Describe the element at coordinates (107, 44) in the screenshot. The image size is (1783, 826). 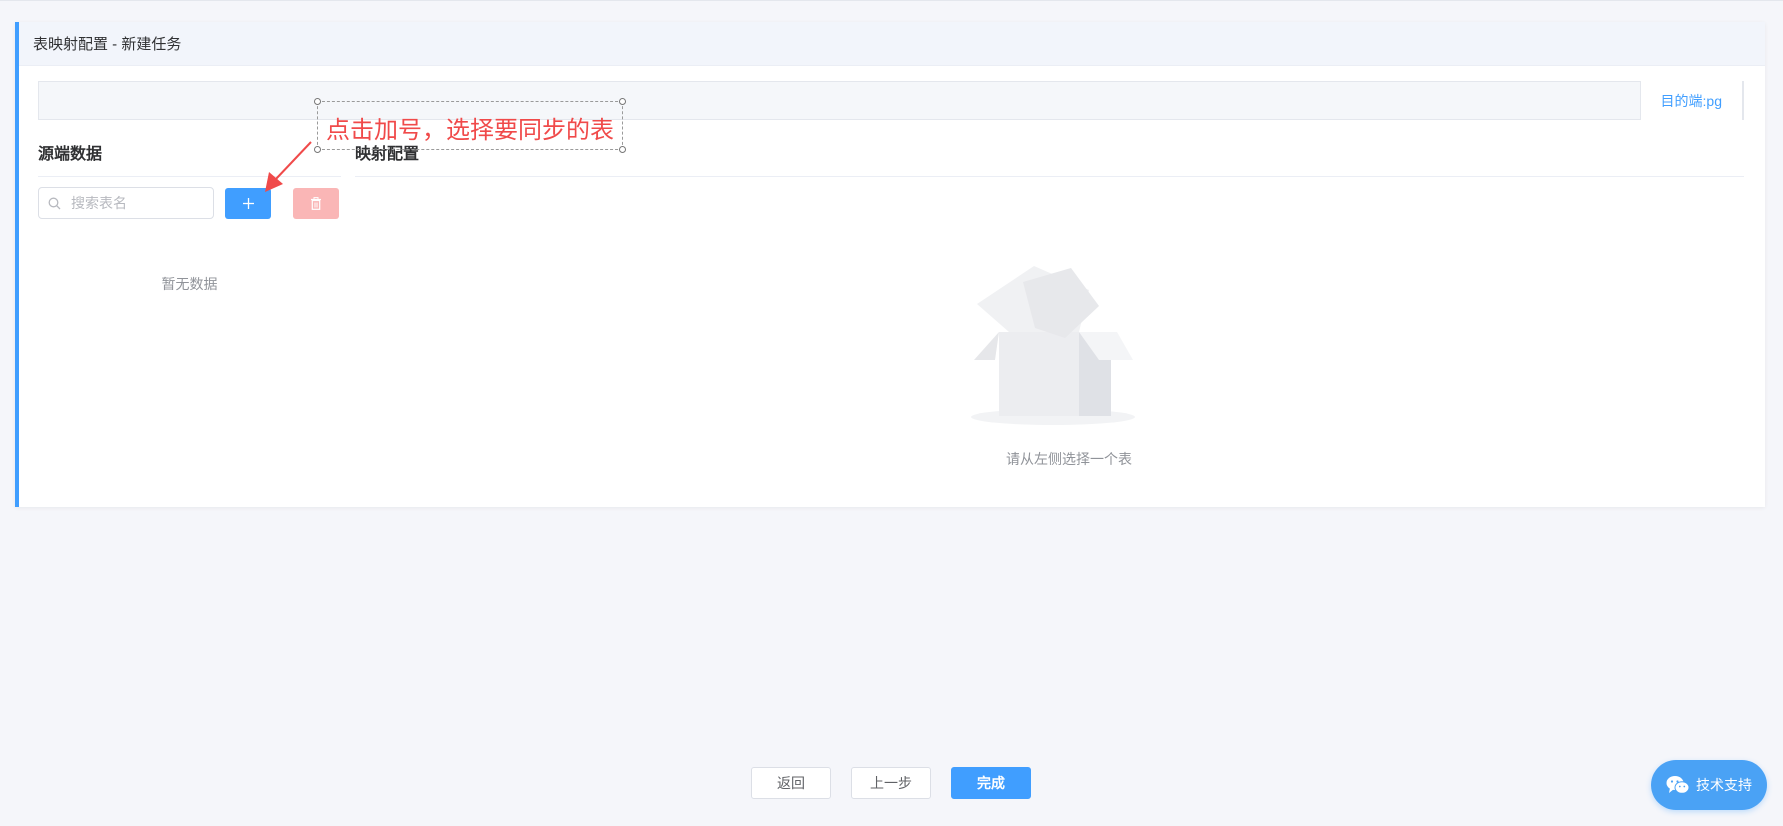
I see `page-title: 表映射配置 - 新建任务` at that location.